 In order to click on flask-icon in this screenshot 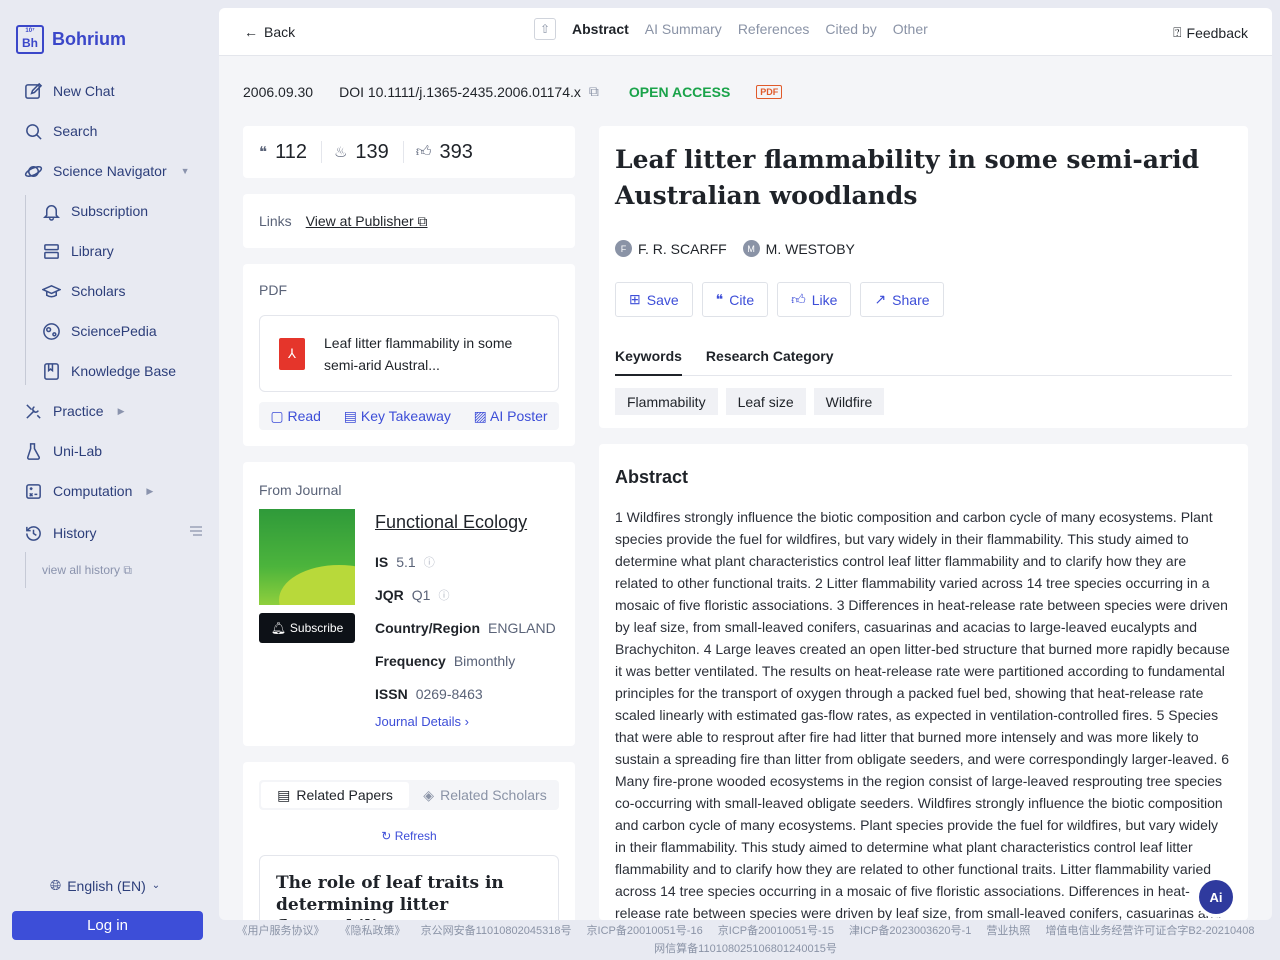, I will do `click(33, 451)`.